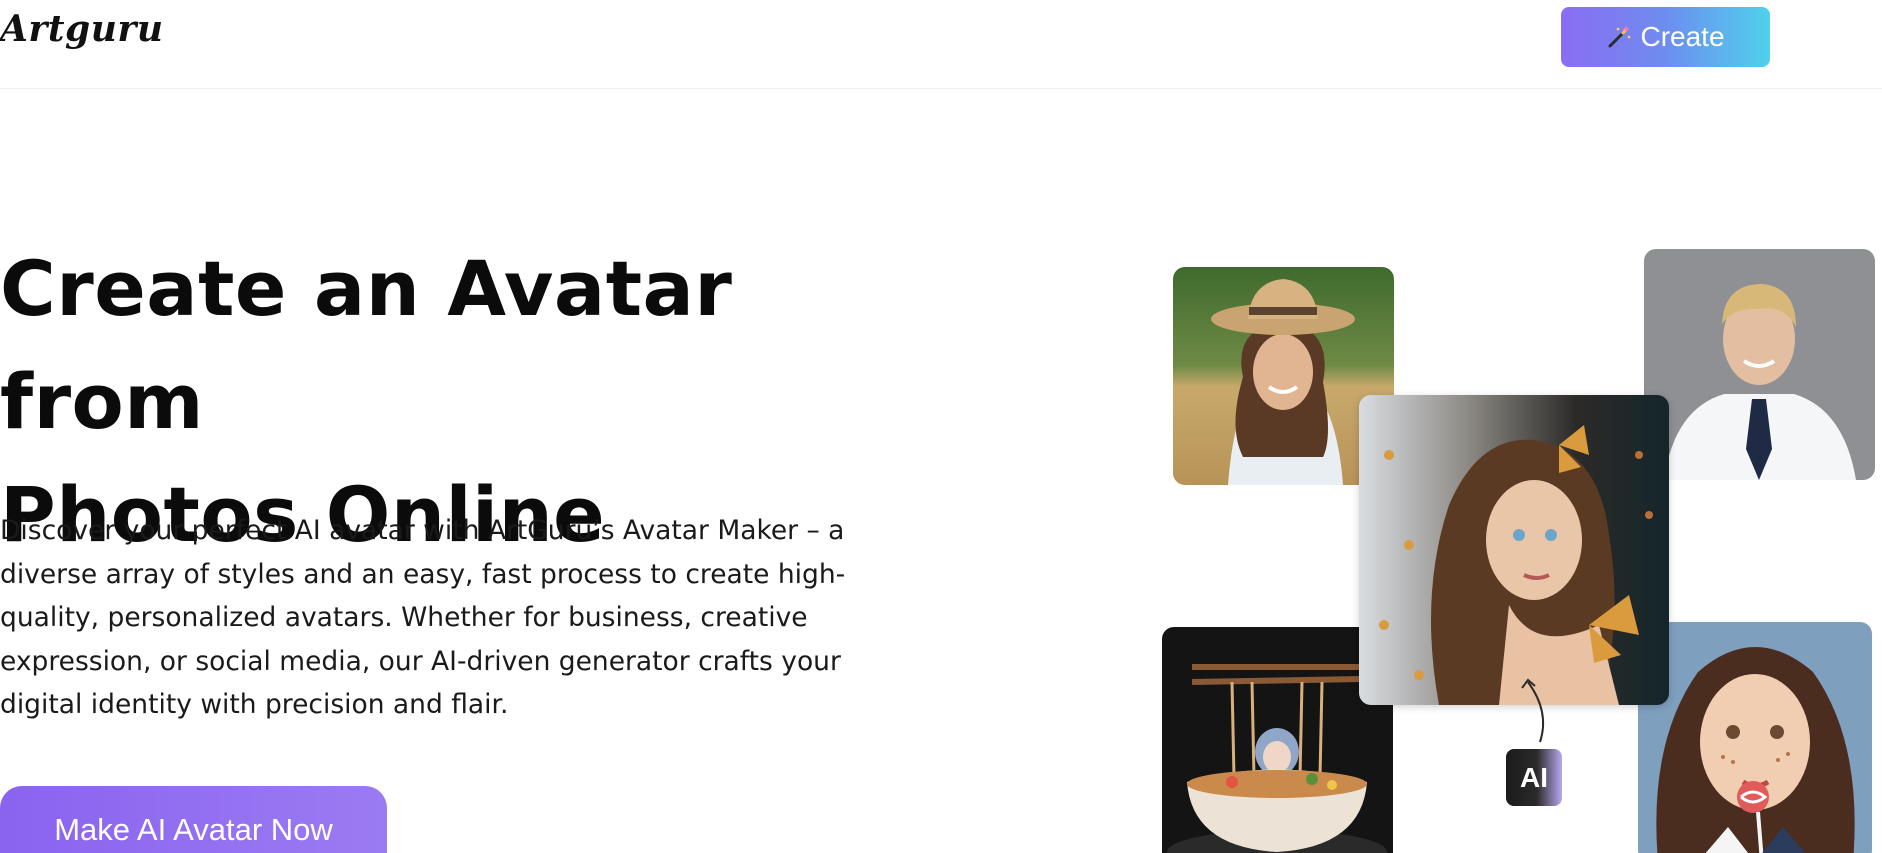  Describe the element at coordinates (1682, 36) in the screenshot. I see `create-button-label: Create` at that location.